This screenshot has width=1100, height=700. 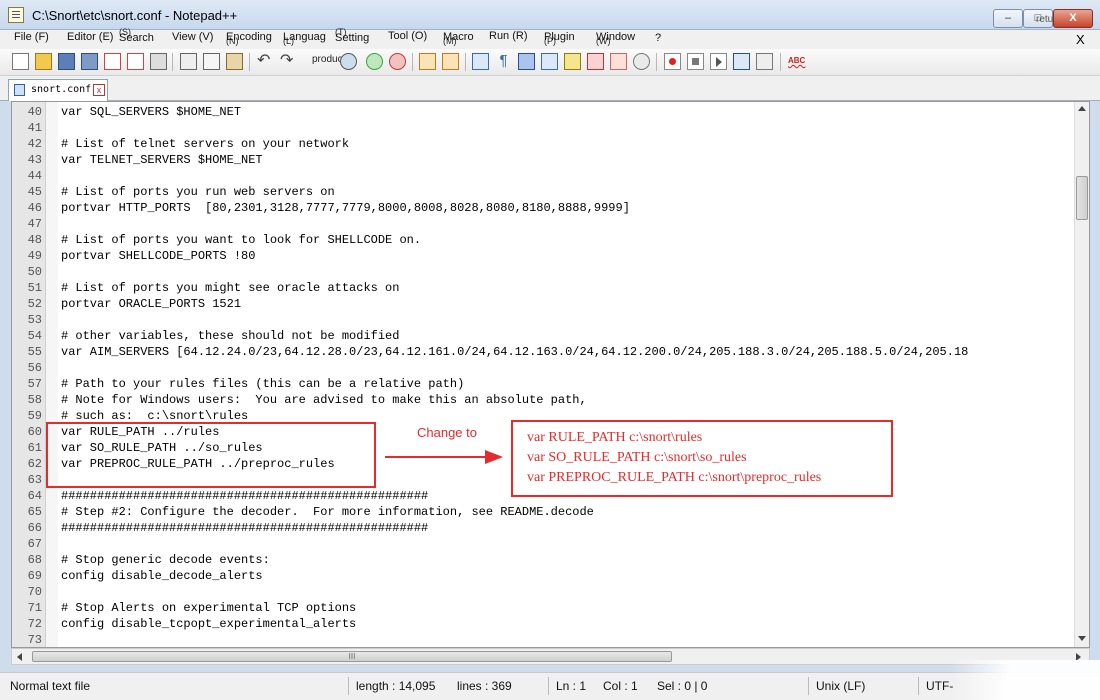 What do you see at coordinates (543, 639) in the screenshot?
I see `code-line: 73` at bounding box center [543, 639].